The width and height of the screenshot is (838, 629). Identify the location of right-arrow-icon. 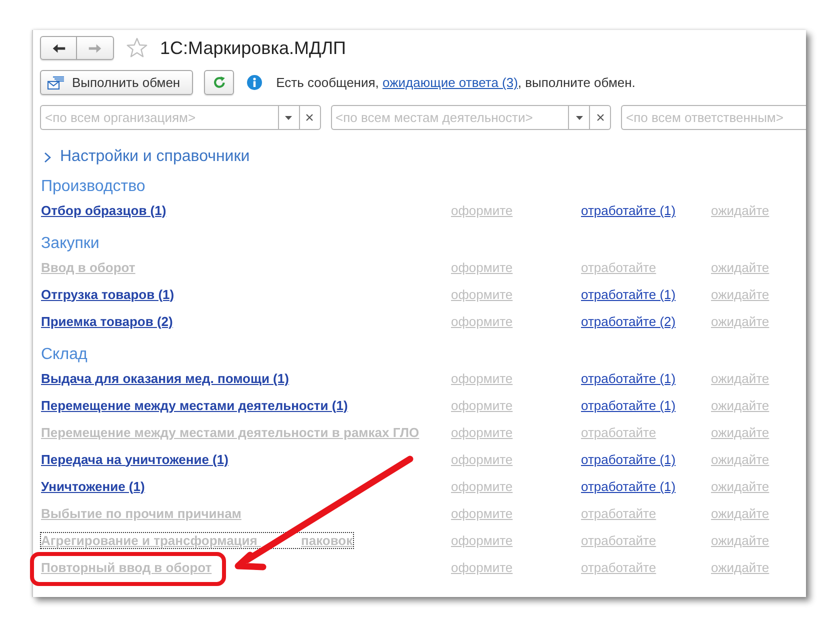
(95, 48).